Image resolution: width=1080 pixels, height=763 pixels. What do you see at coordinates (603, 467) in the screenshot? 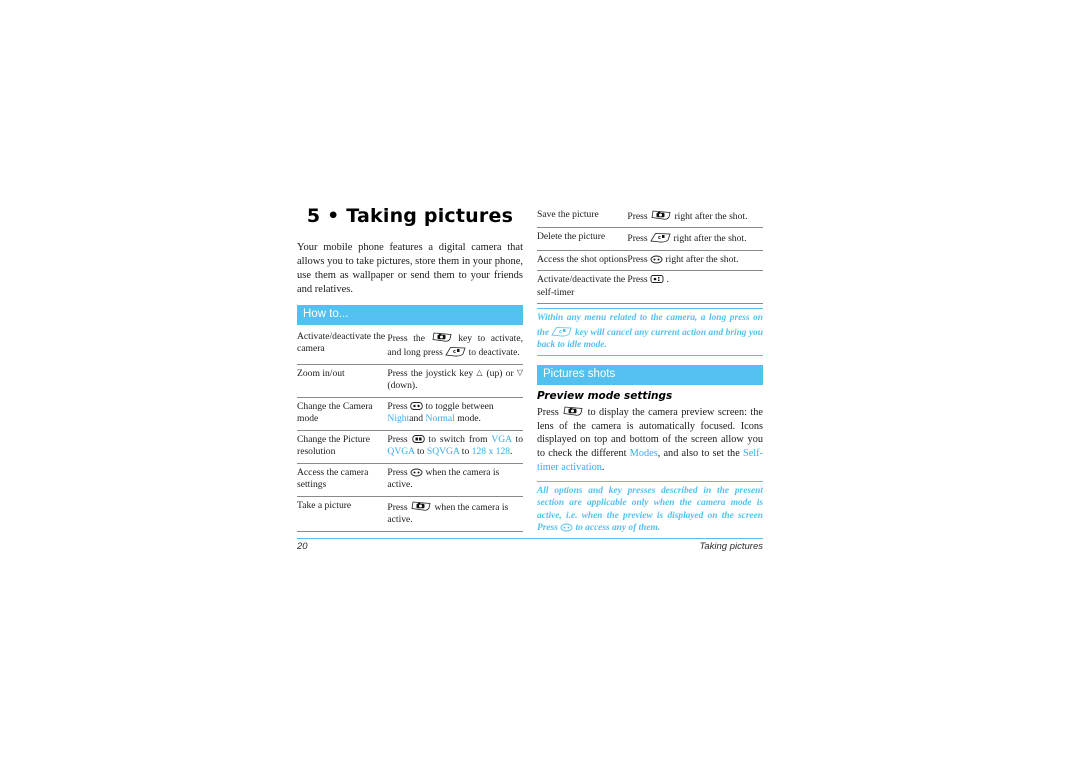
I see `paragraph-text: .` at bounding box center [603, 467].